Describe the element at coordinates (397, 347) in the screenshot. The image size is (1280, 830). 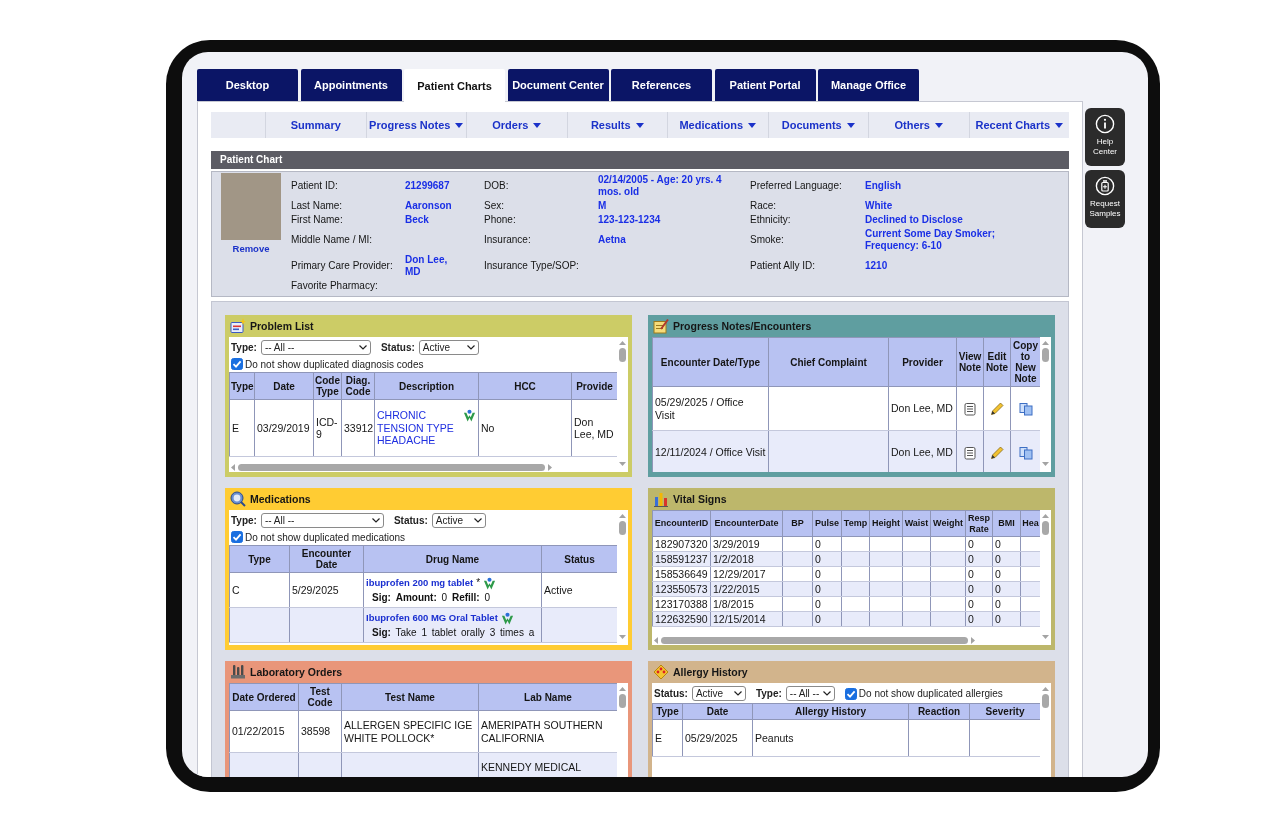
I see `filter-label: Status:` at that location.